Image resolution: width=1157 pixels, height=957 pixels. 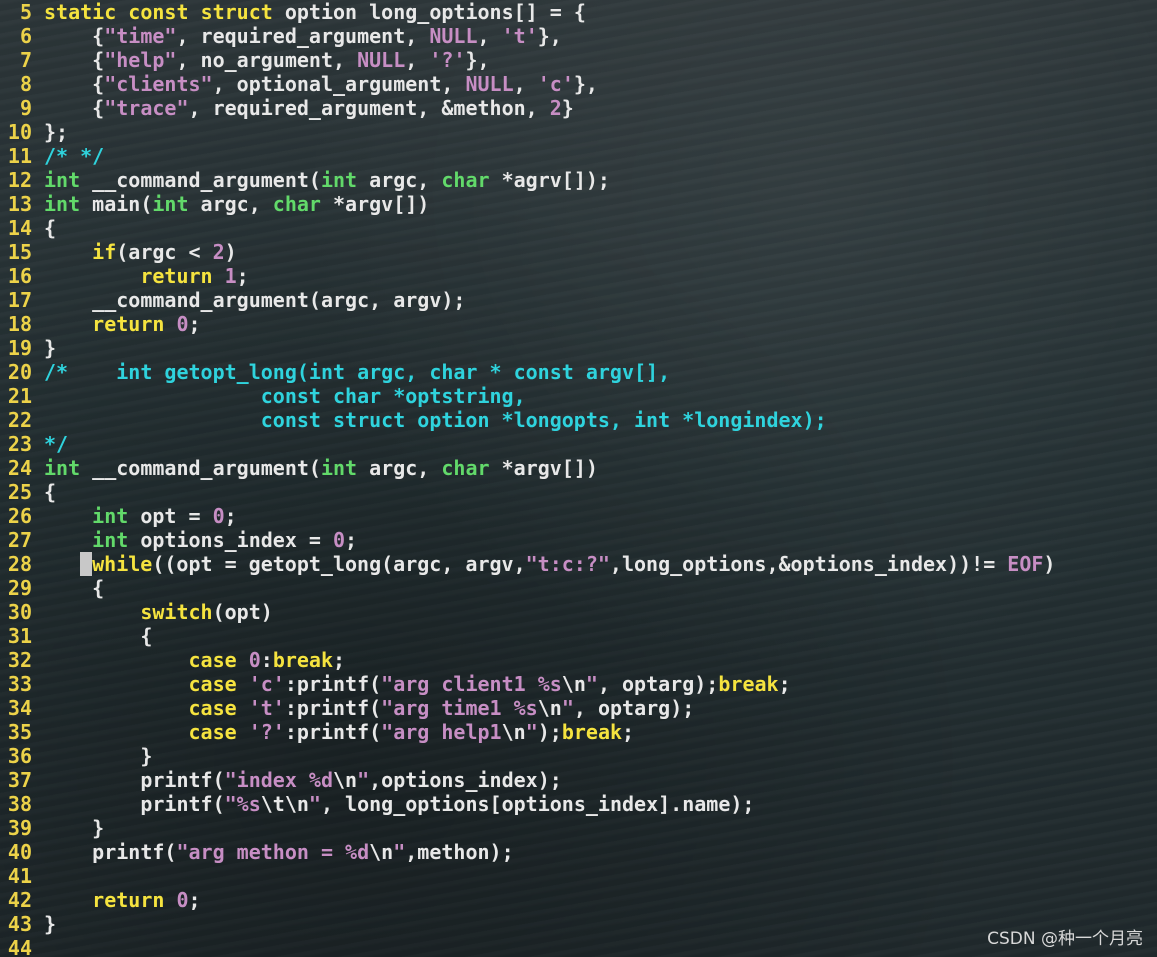 I want to click on code-line: 44, so click(x=22, y=946).